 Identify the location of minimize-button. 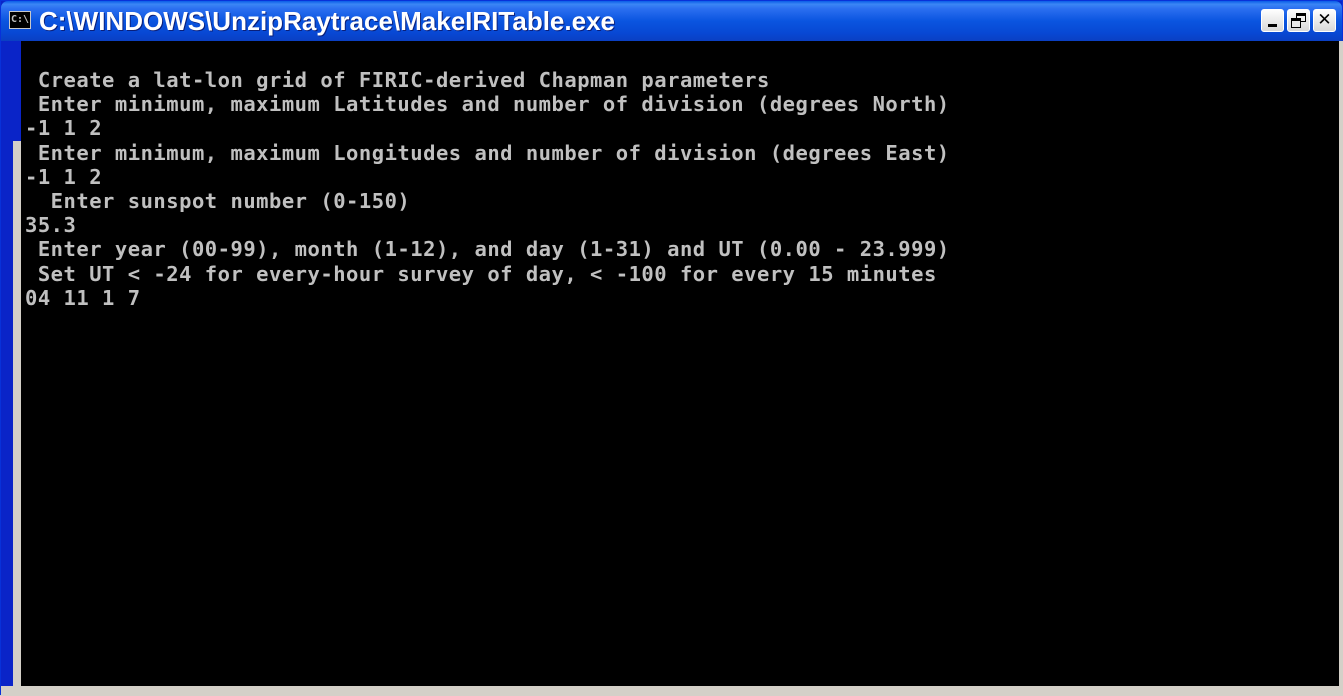
(1272, 20).